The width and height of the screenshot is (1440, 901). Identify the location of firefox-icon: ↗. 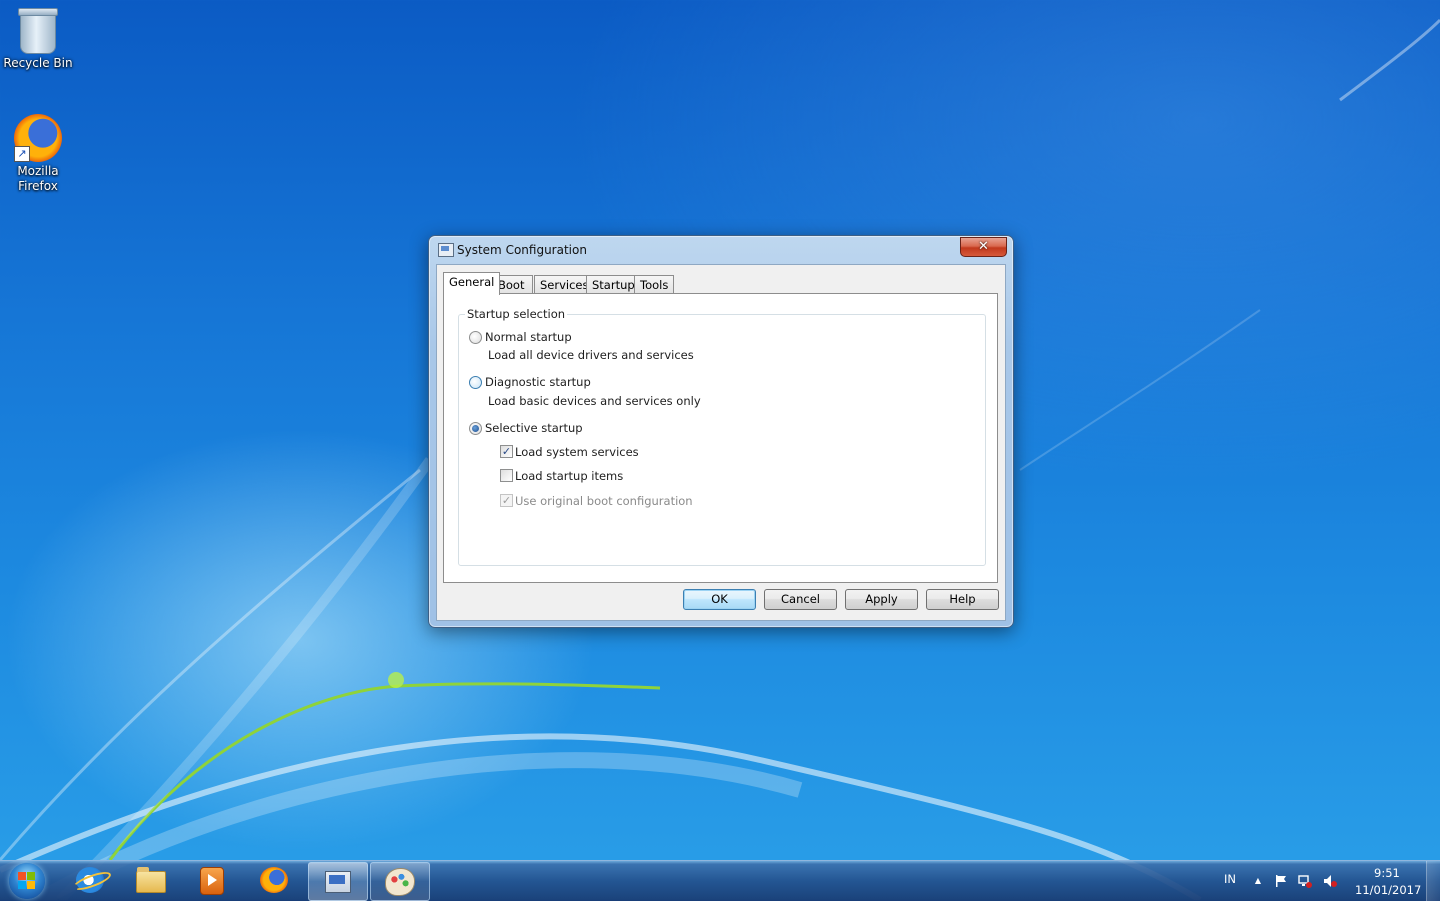
(38, 138).